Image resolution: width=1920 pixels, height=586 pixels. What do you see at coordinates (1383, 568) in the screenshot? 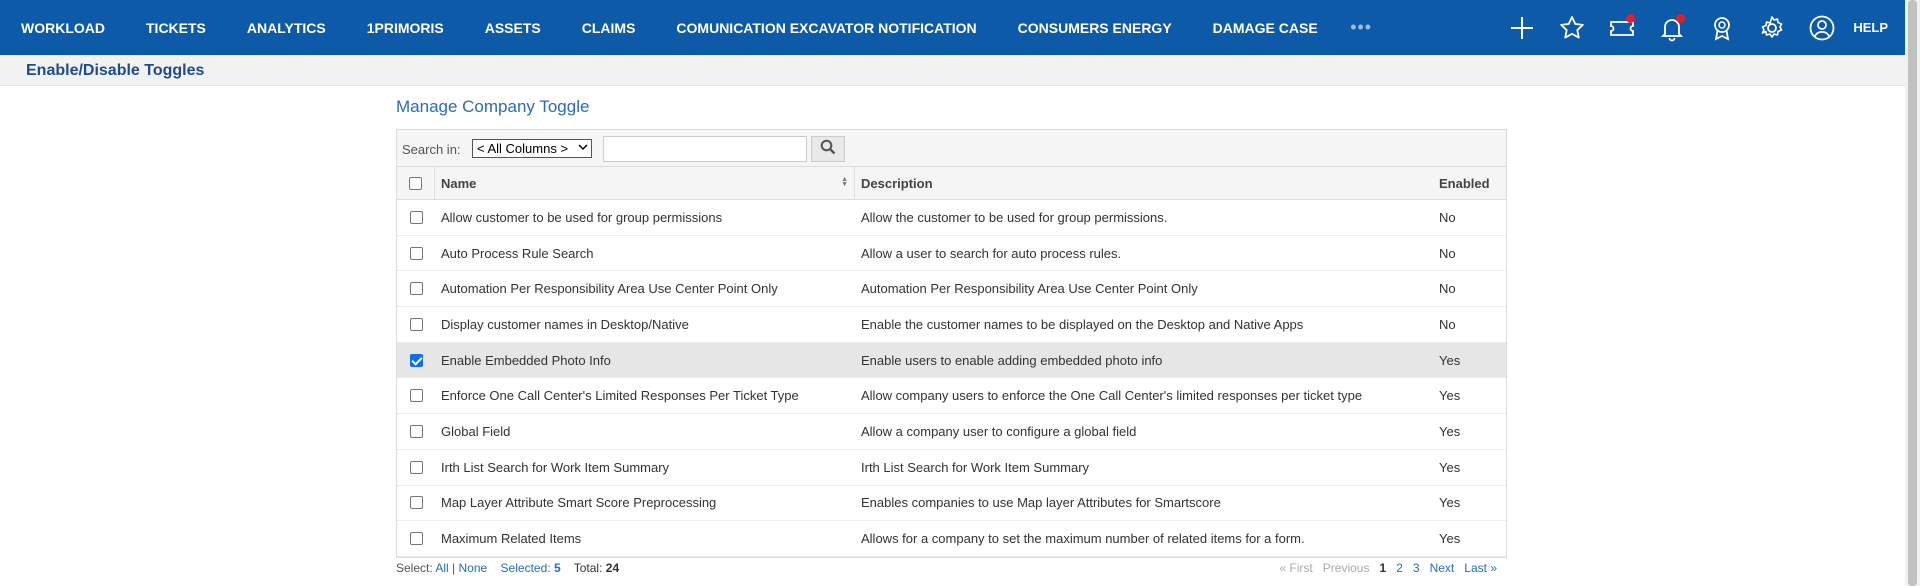
I see `page-1: 1` at bounding box center [1383, 568].